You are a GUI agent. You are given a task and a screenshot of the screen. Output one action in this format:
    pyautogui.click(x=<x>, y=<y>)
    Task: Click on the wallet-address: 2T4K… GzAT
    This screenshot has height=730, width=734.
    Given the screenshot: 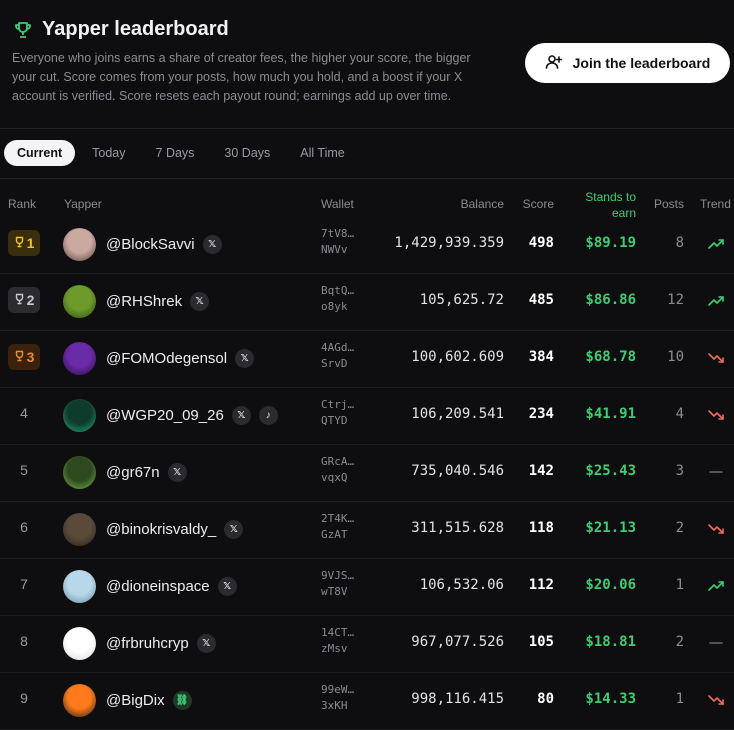 What is the action you would take?
    pyautogui.click(x=337, y=527)
    